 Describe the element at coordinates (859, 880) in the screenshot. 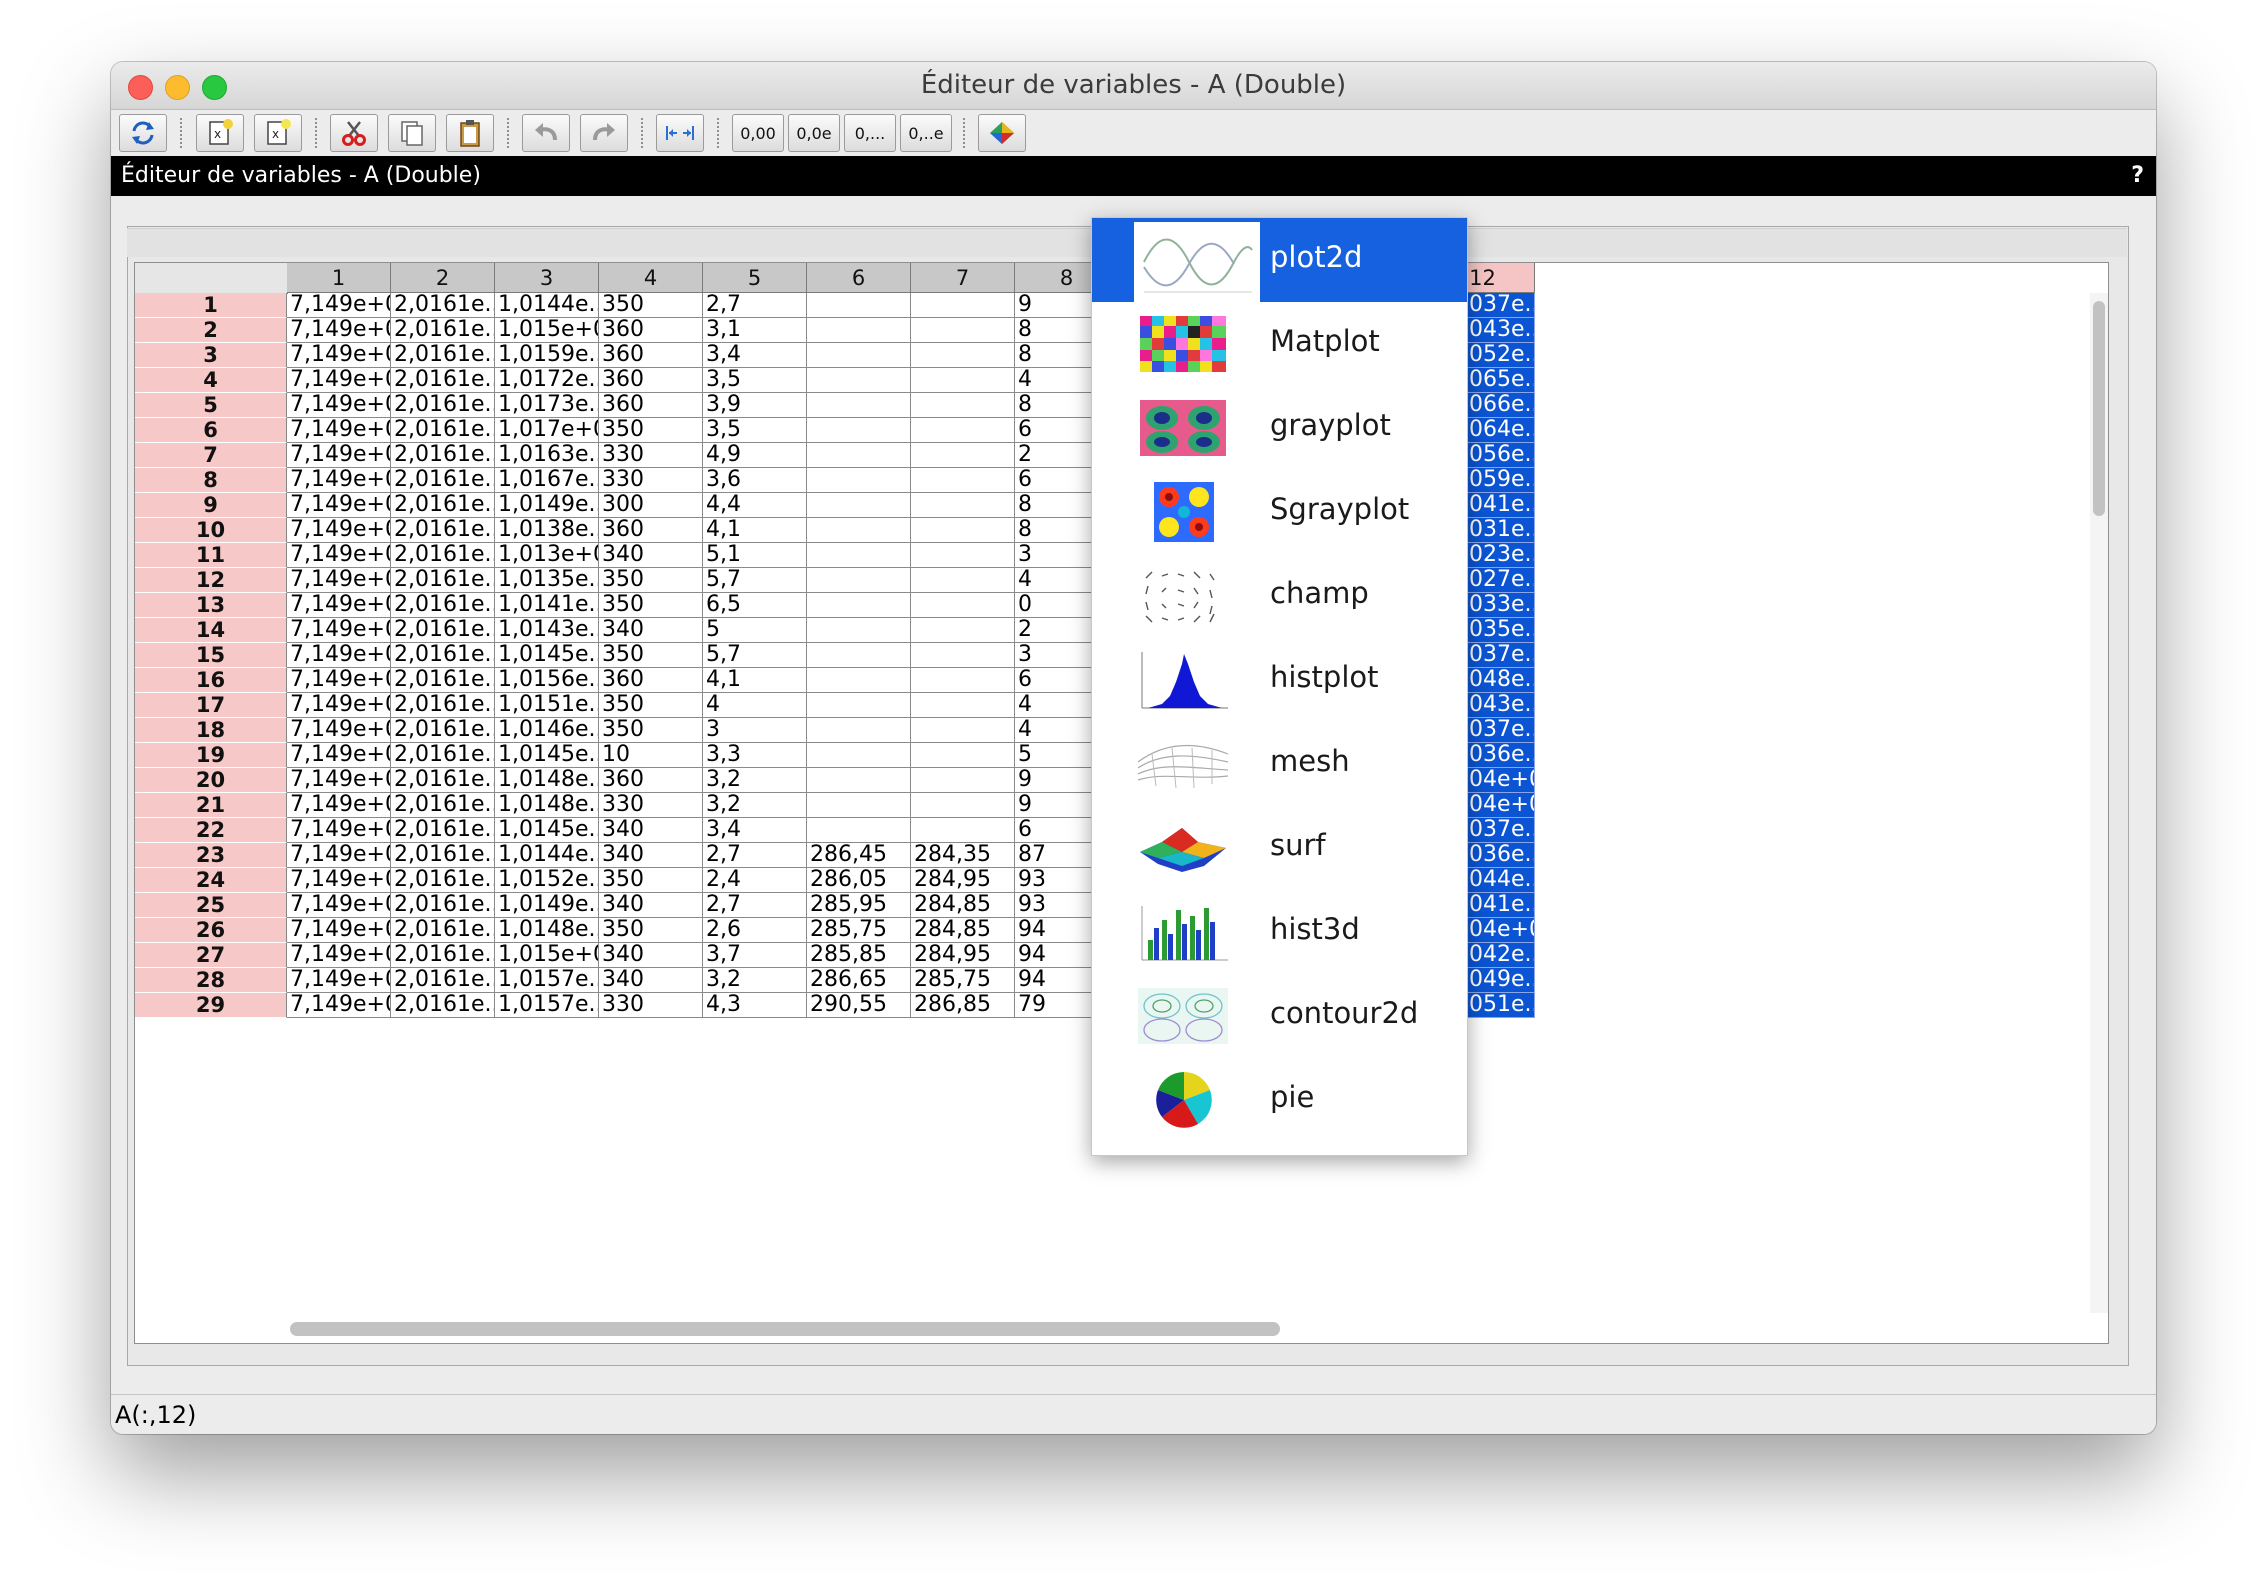

I see `table-cell: 286,05` at that location.